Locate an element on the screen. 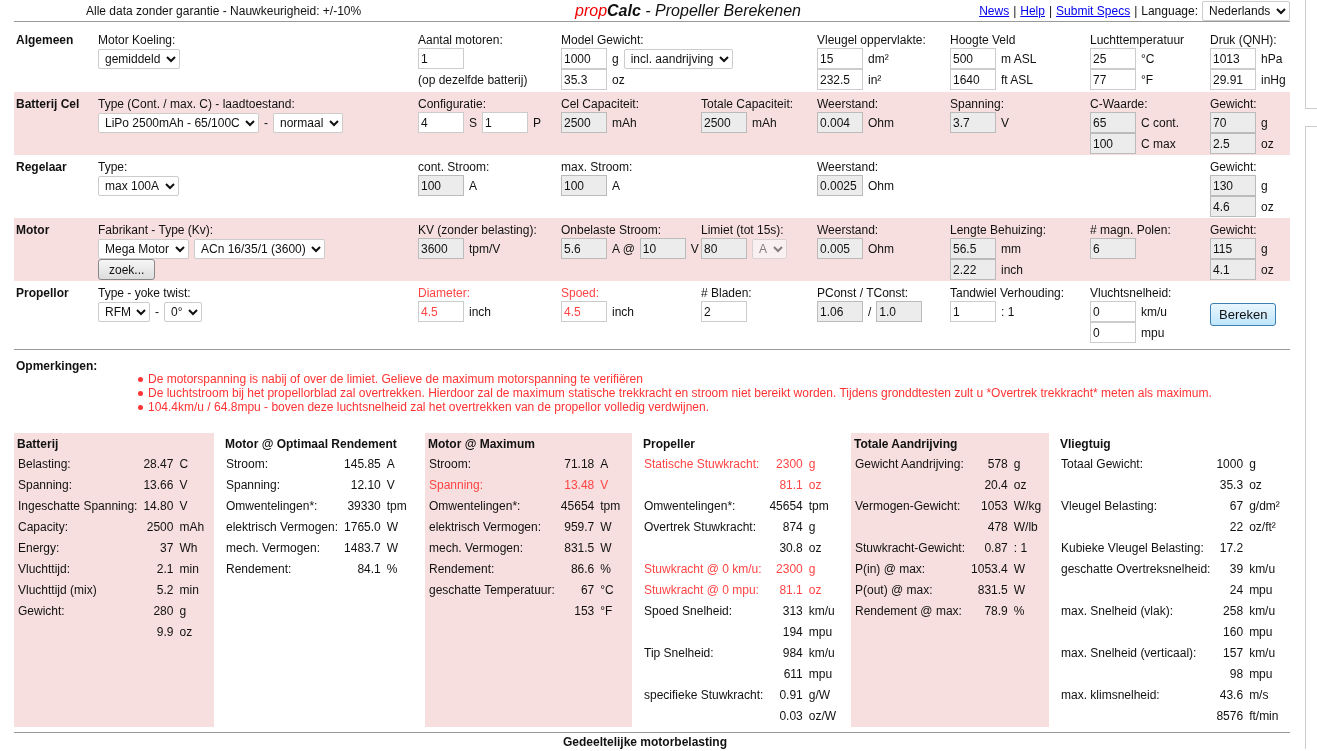 The image size is (1317, 751). dropdown: Mega Motor is located at coordinates (143, 248).